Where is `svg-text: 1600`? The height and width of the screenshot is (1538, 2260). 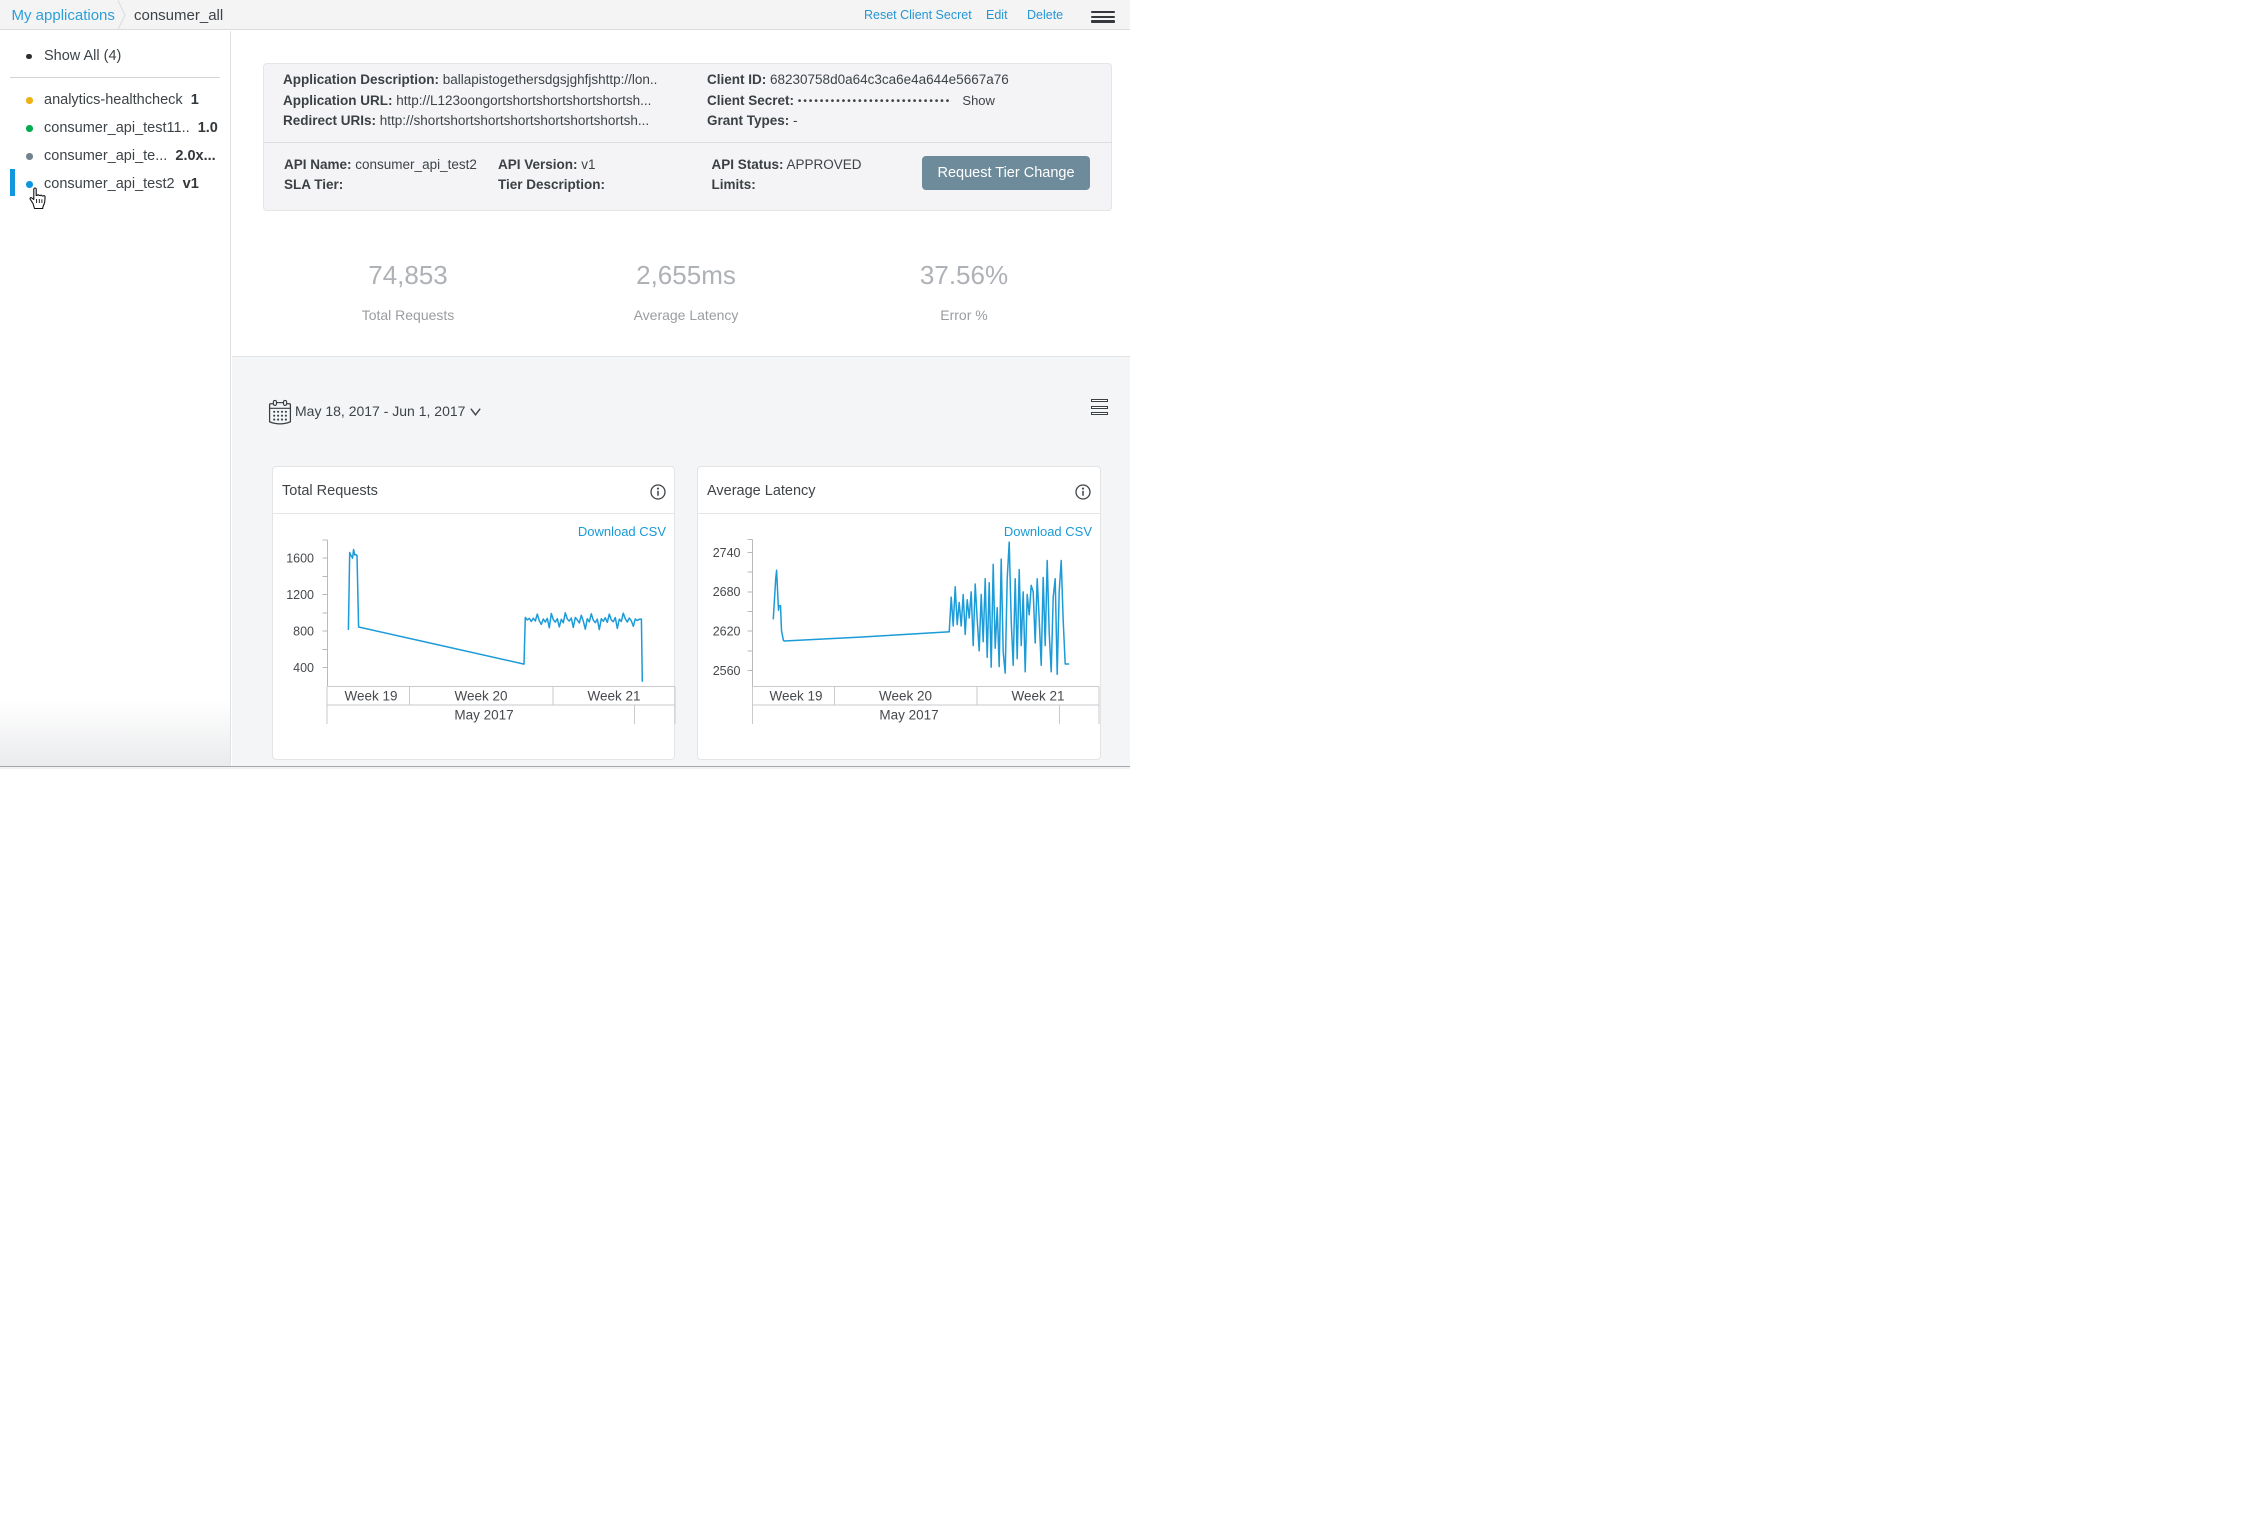
svg-text: 1600 is located at coordinates (300, 558).